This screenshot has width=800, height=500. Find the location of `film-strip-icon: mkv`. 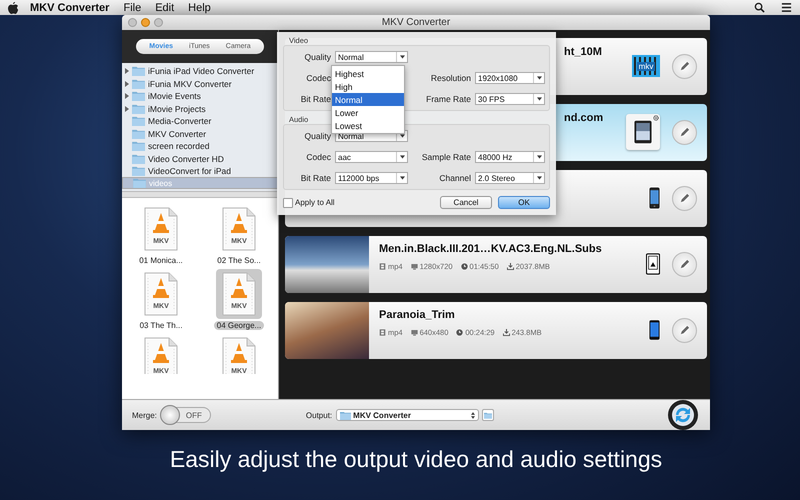

film-strip-icon: mkv is located at coordinates (646, 66).